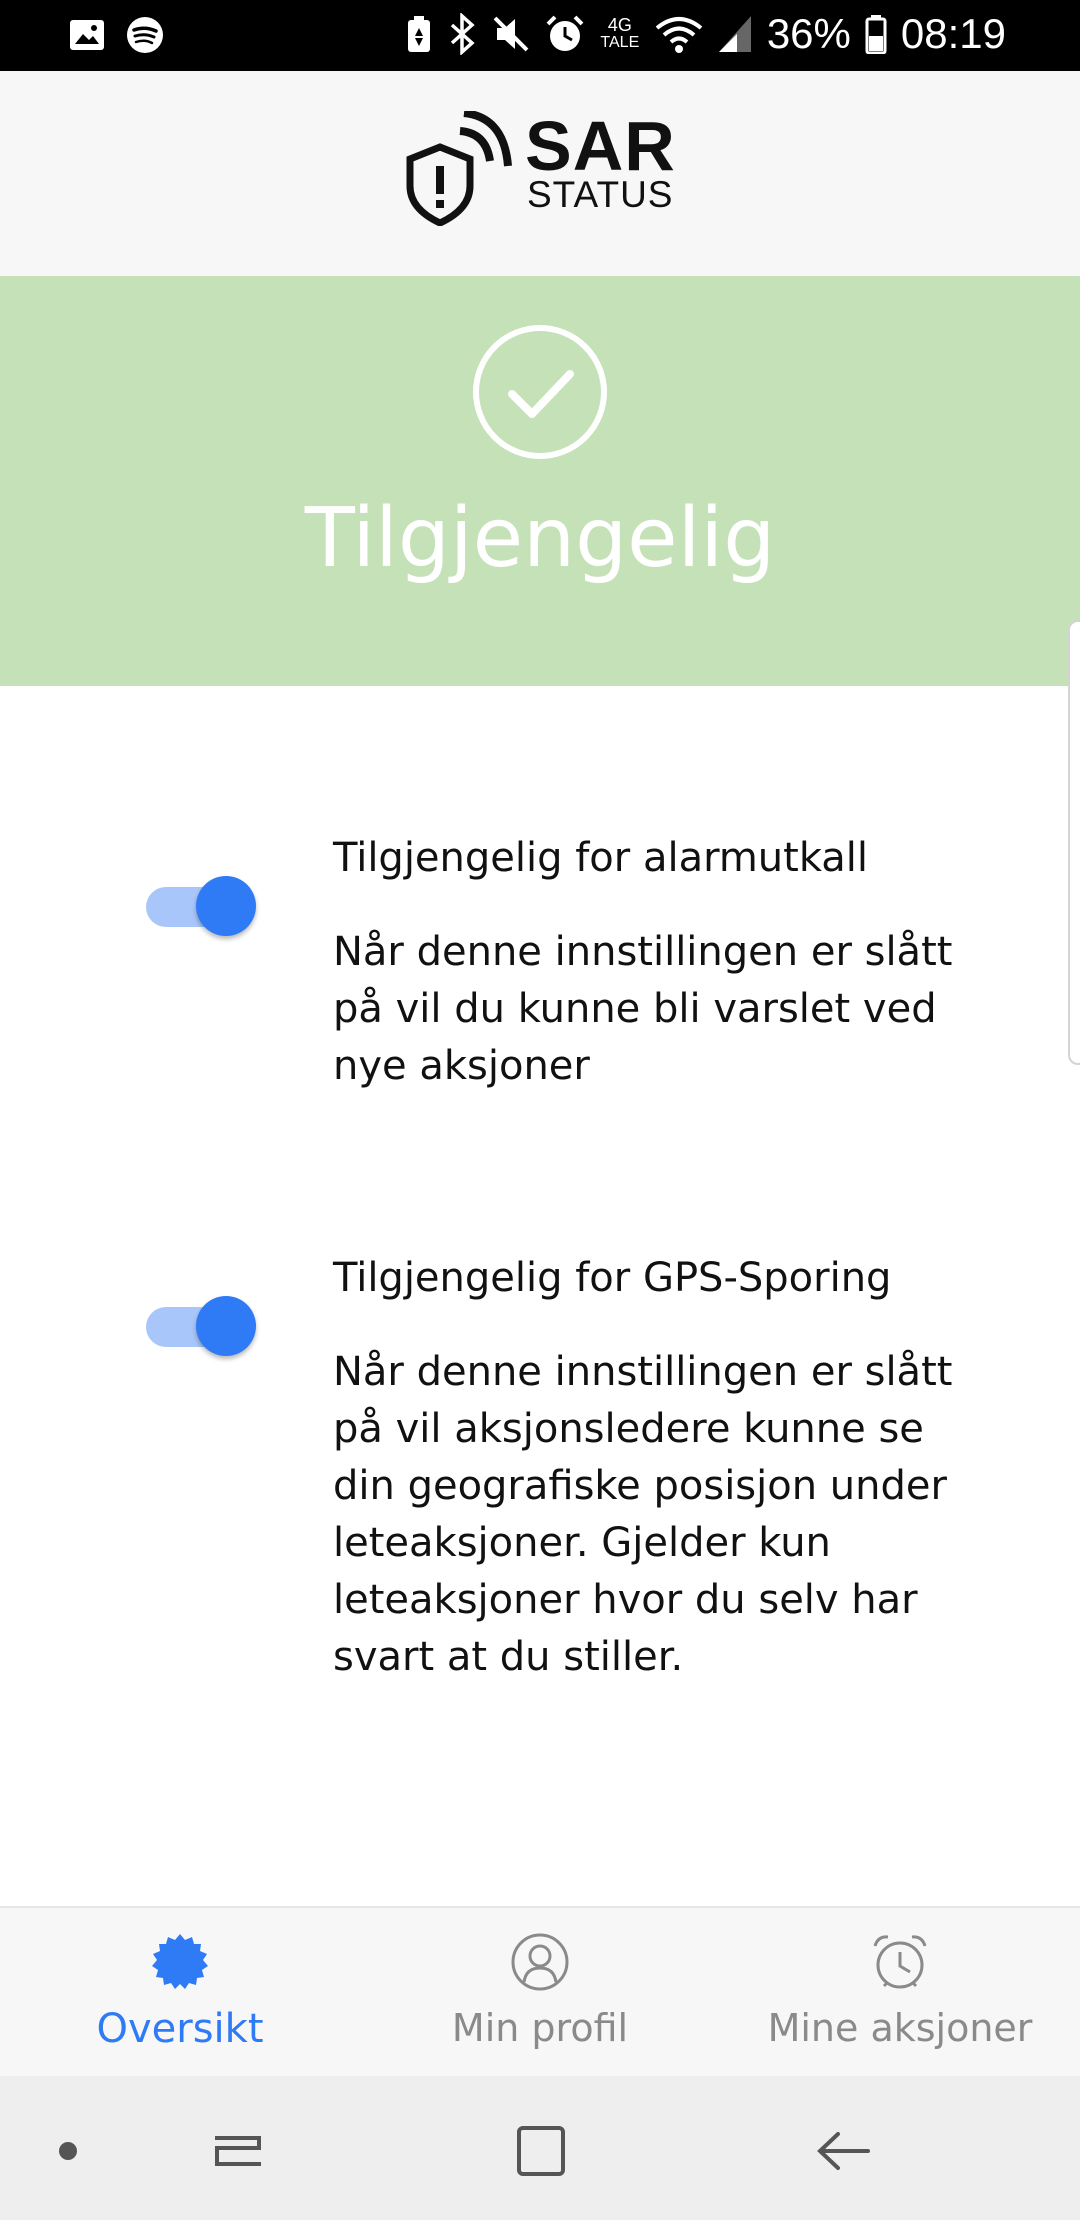  Describe the element at coordinates (540, 392) in the screenshot. I see `checkmark-circle-icon` at that location.